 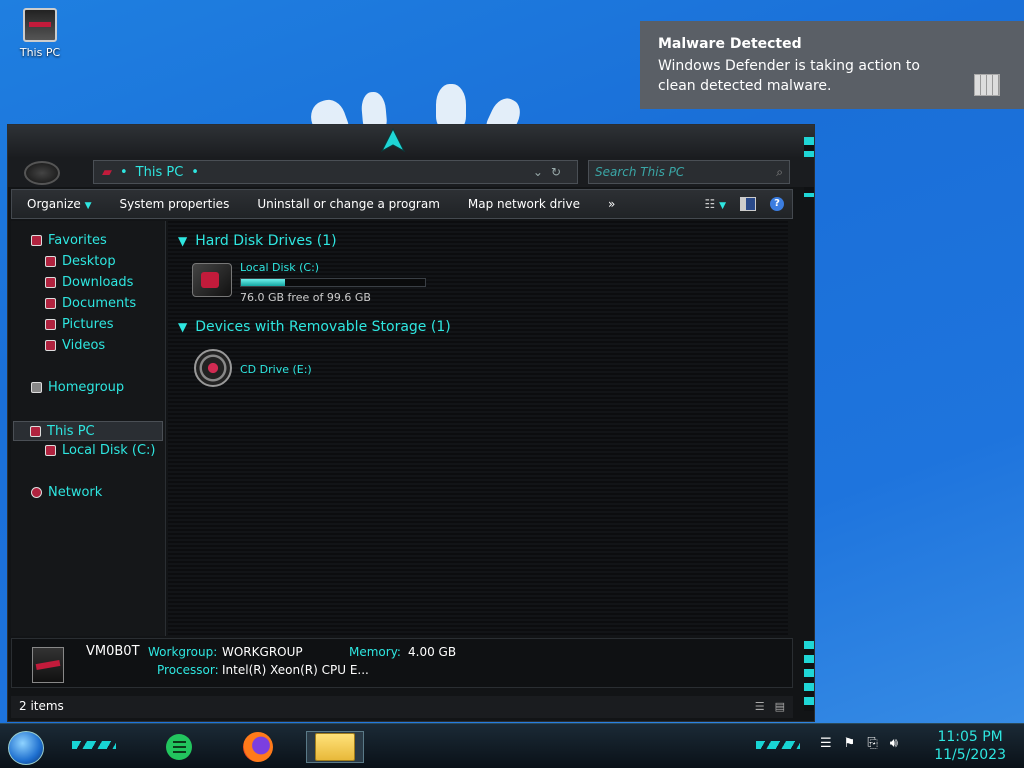 What do you see at coordinates (257, 241) in the screenshot?
I see `group-header-hdd: ▼ Hard Disk Drives (1)` at bounding box center [257, 241].